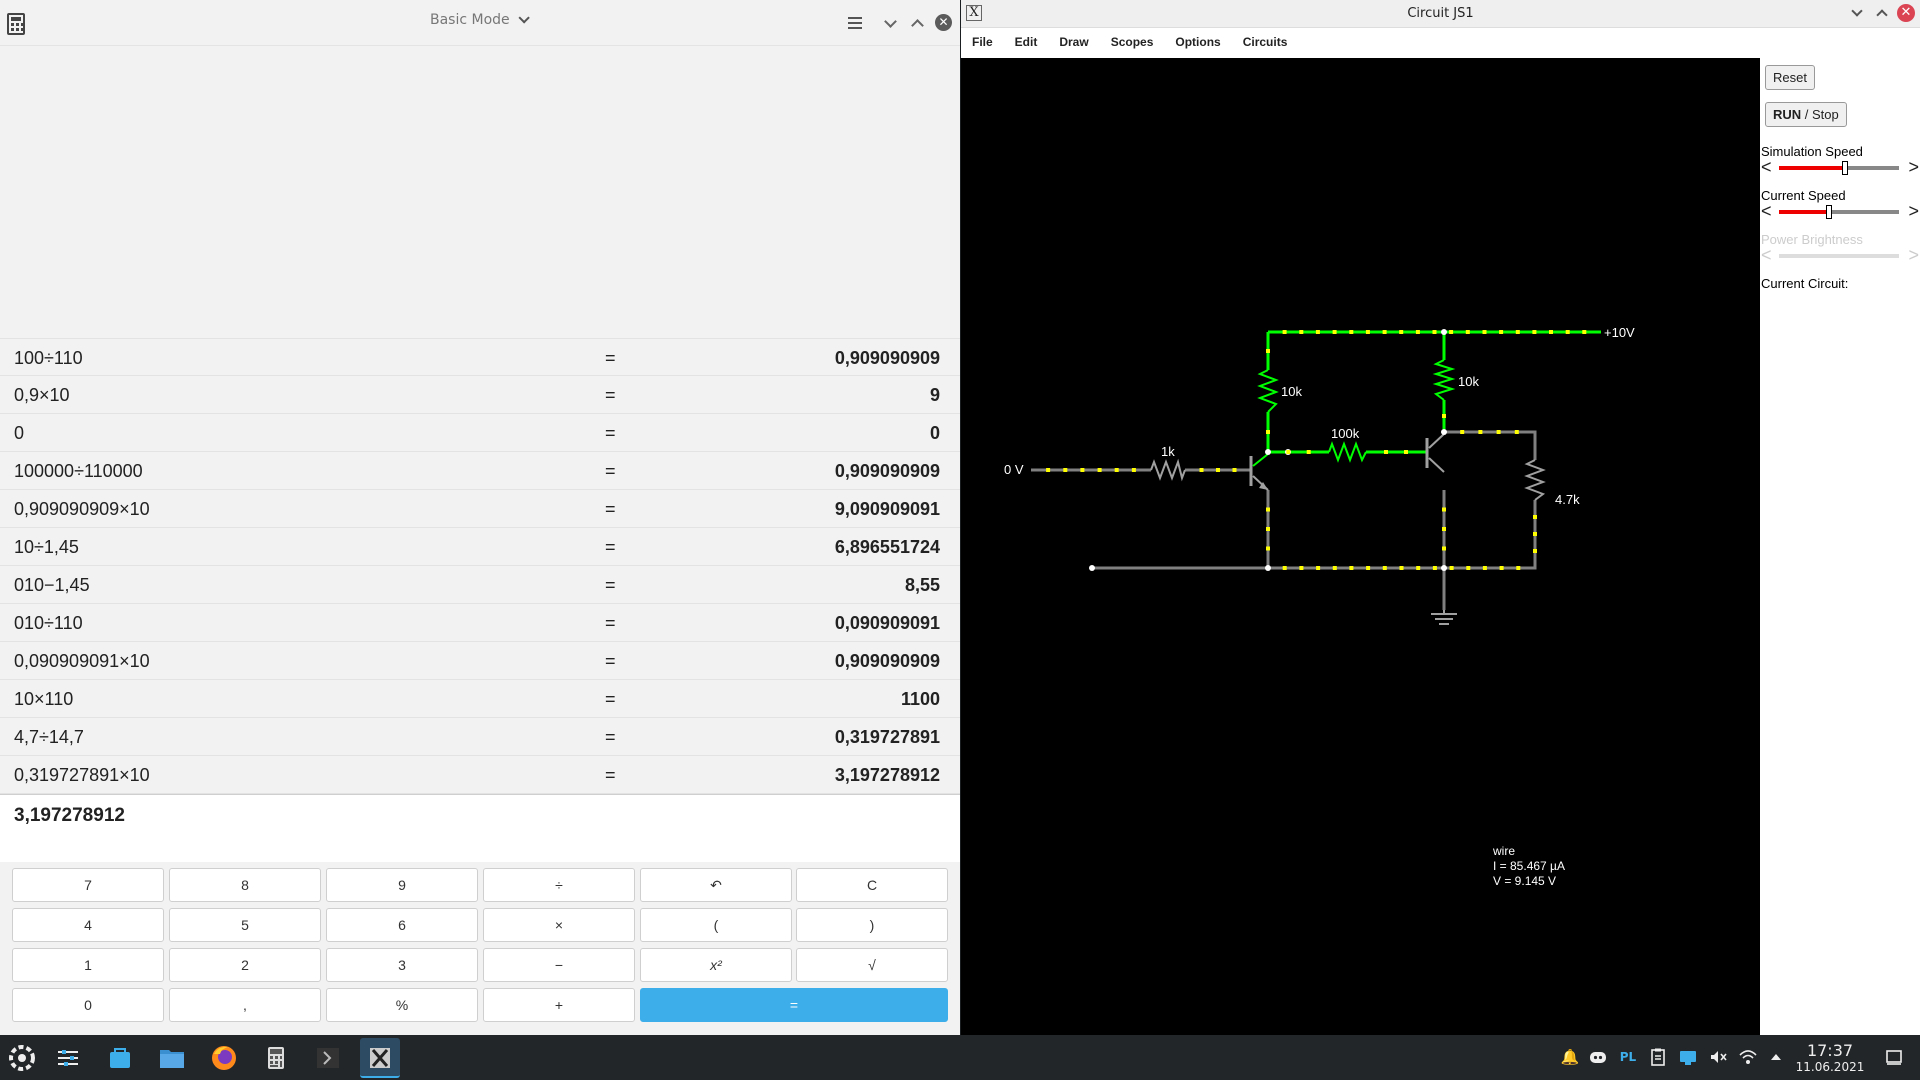 This screenshot has width=1920, height=1080. I want to click on key-add: +, so click(559, 1005).